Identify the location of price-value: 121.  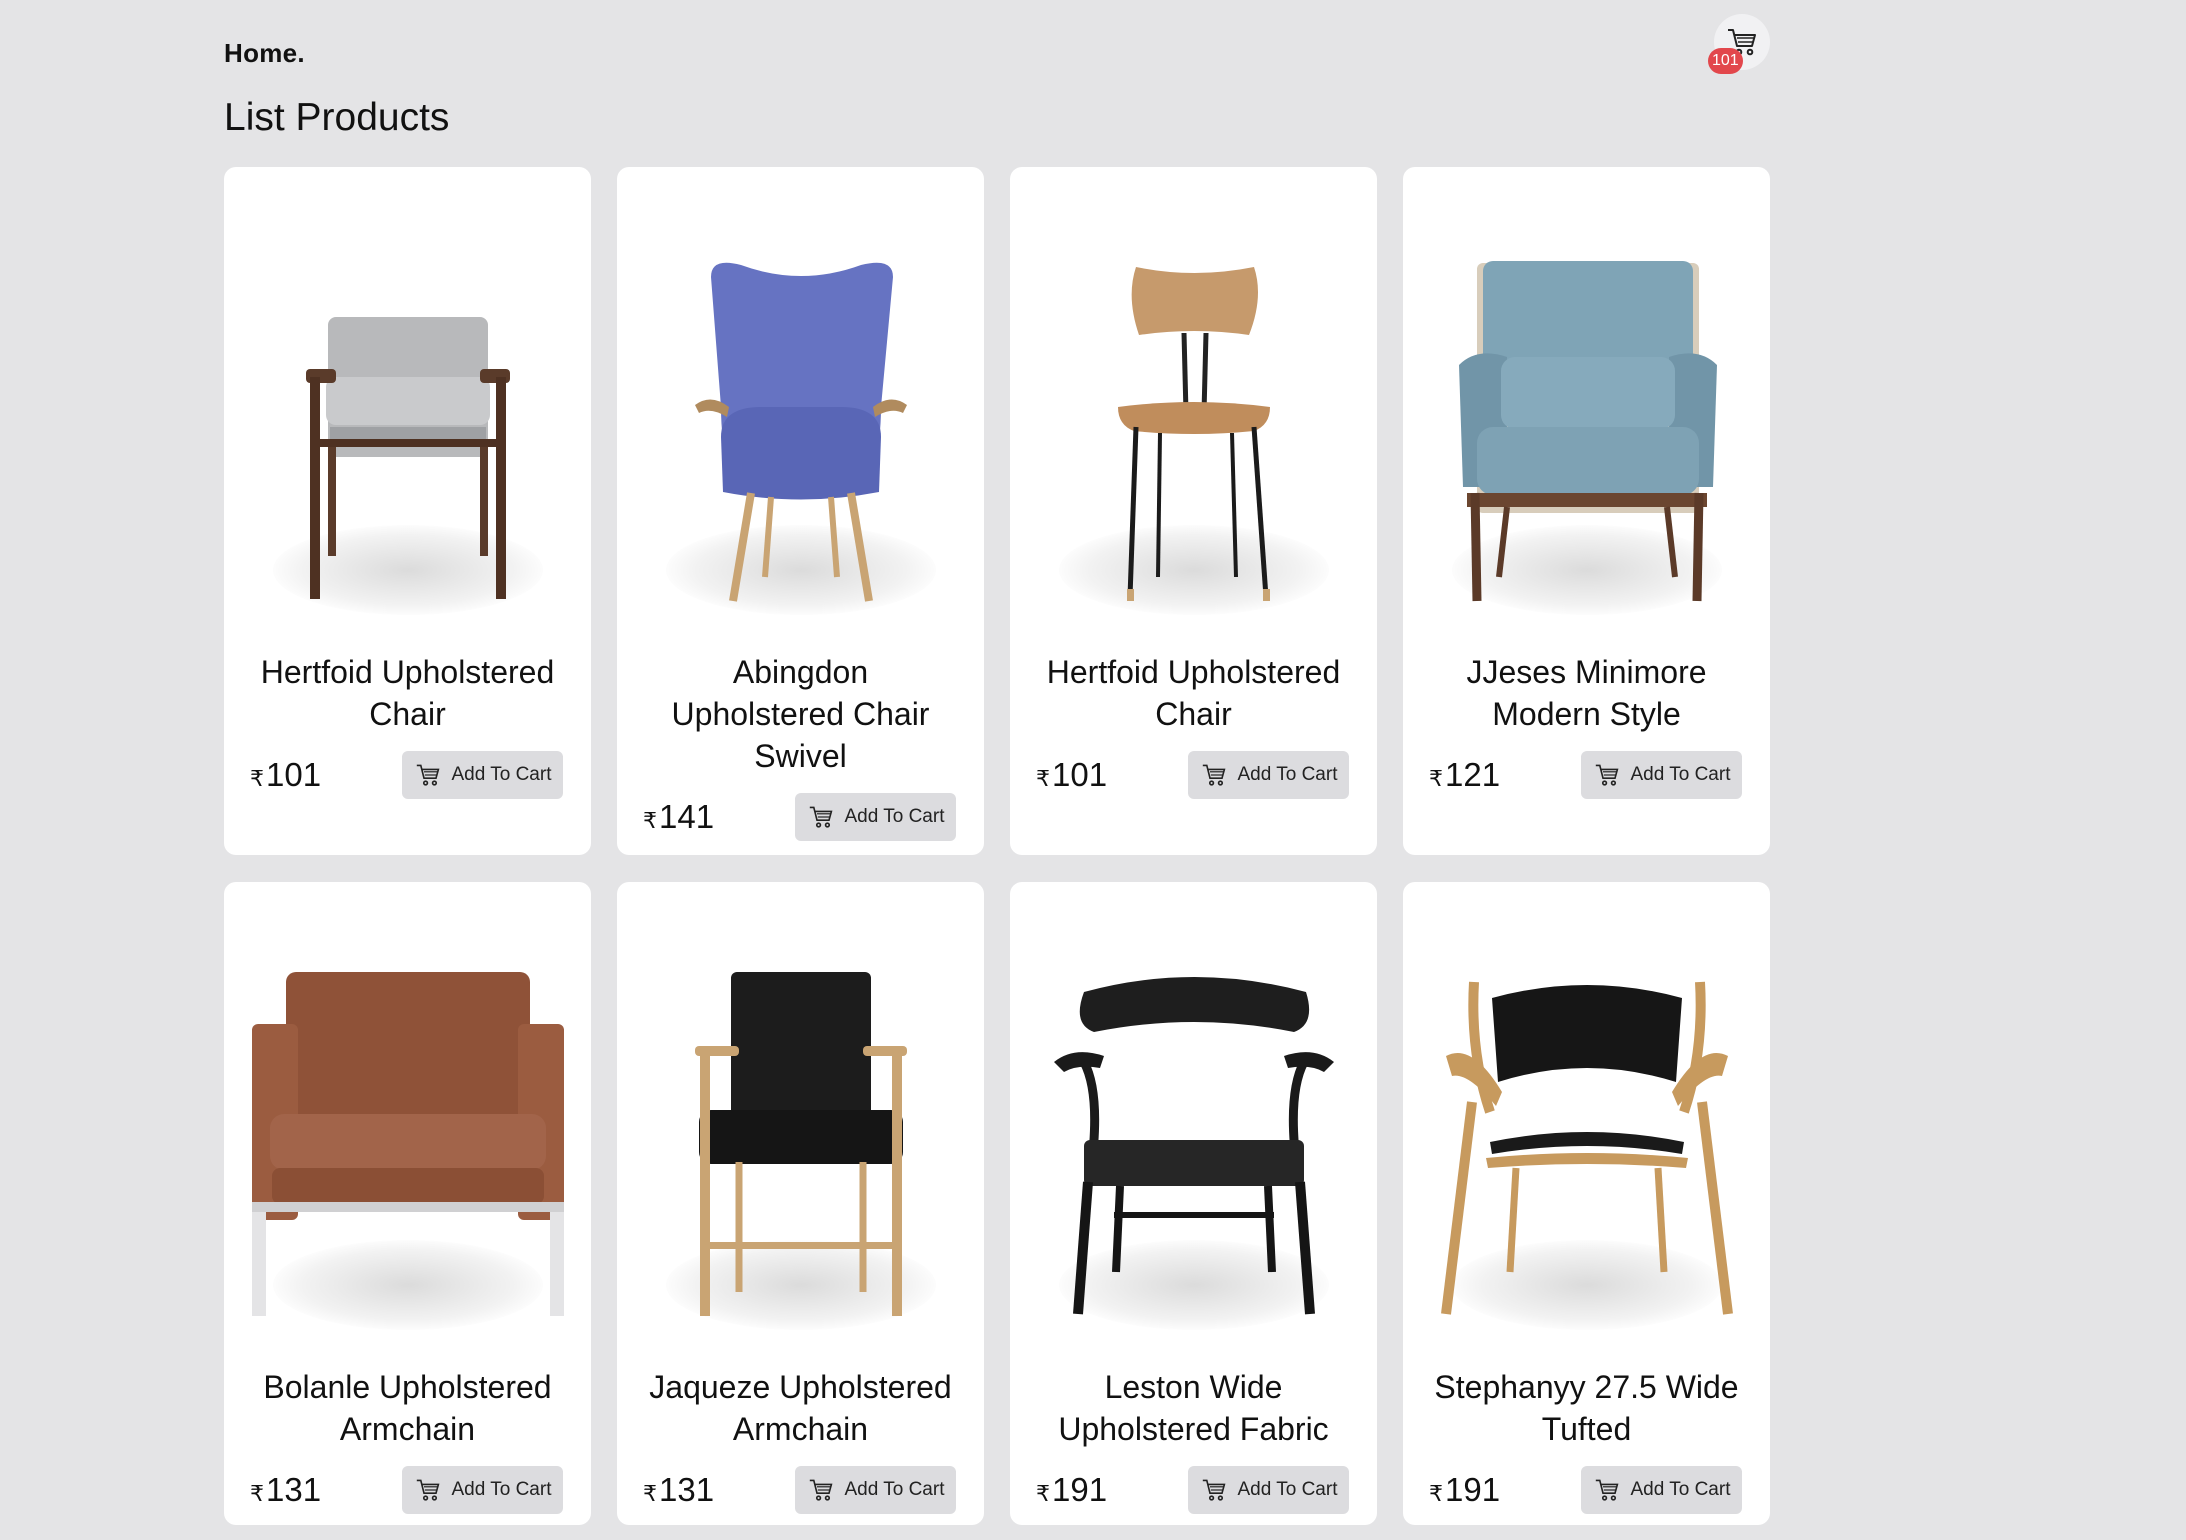
(1473, 774).